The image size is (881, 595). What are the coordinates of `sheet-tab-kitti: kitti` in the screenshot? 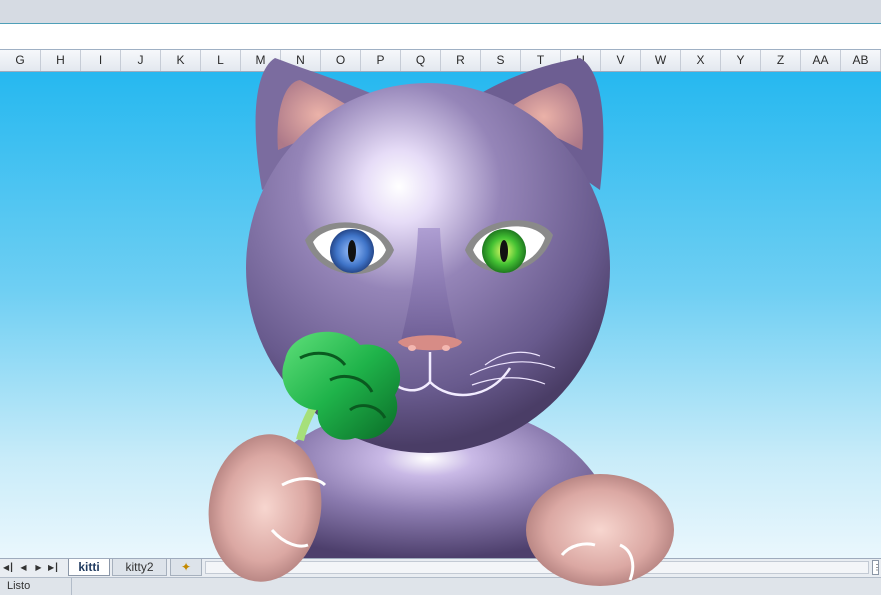 It's located at (89, 567).